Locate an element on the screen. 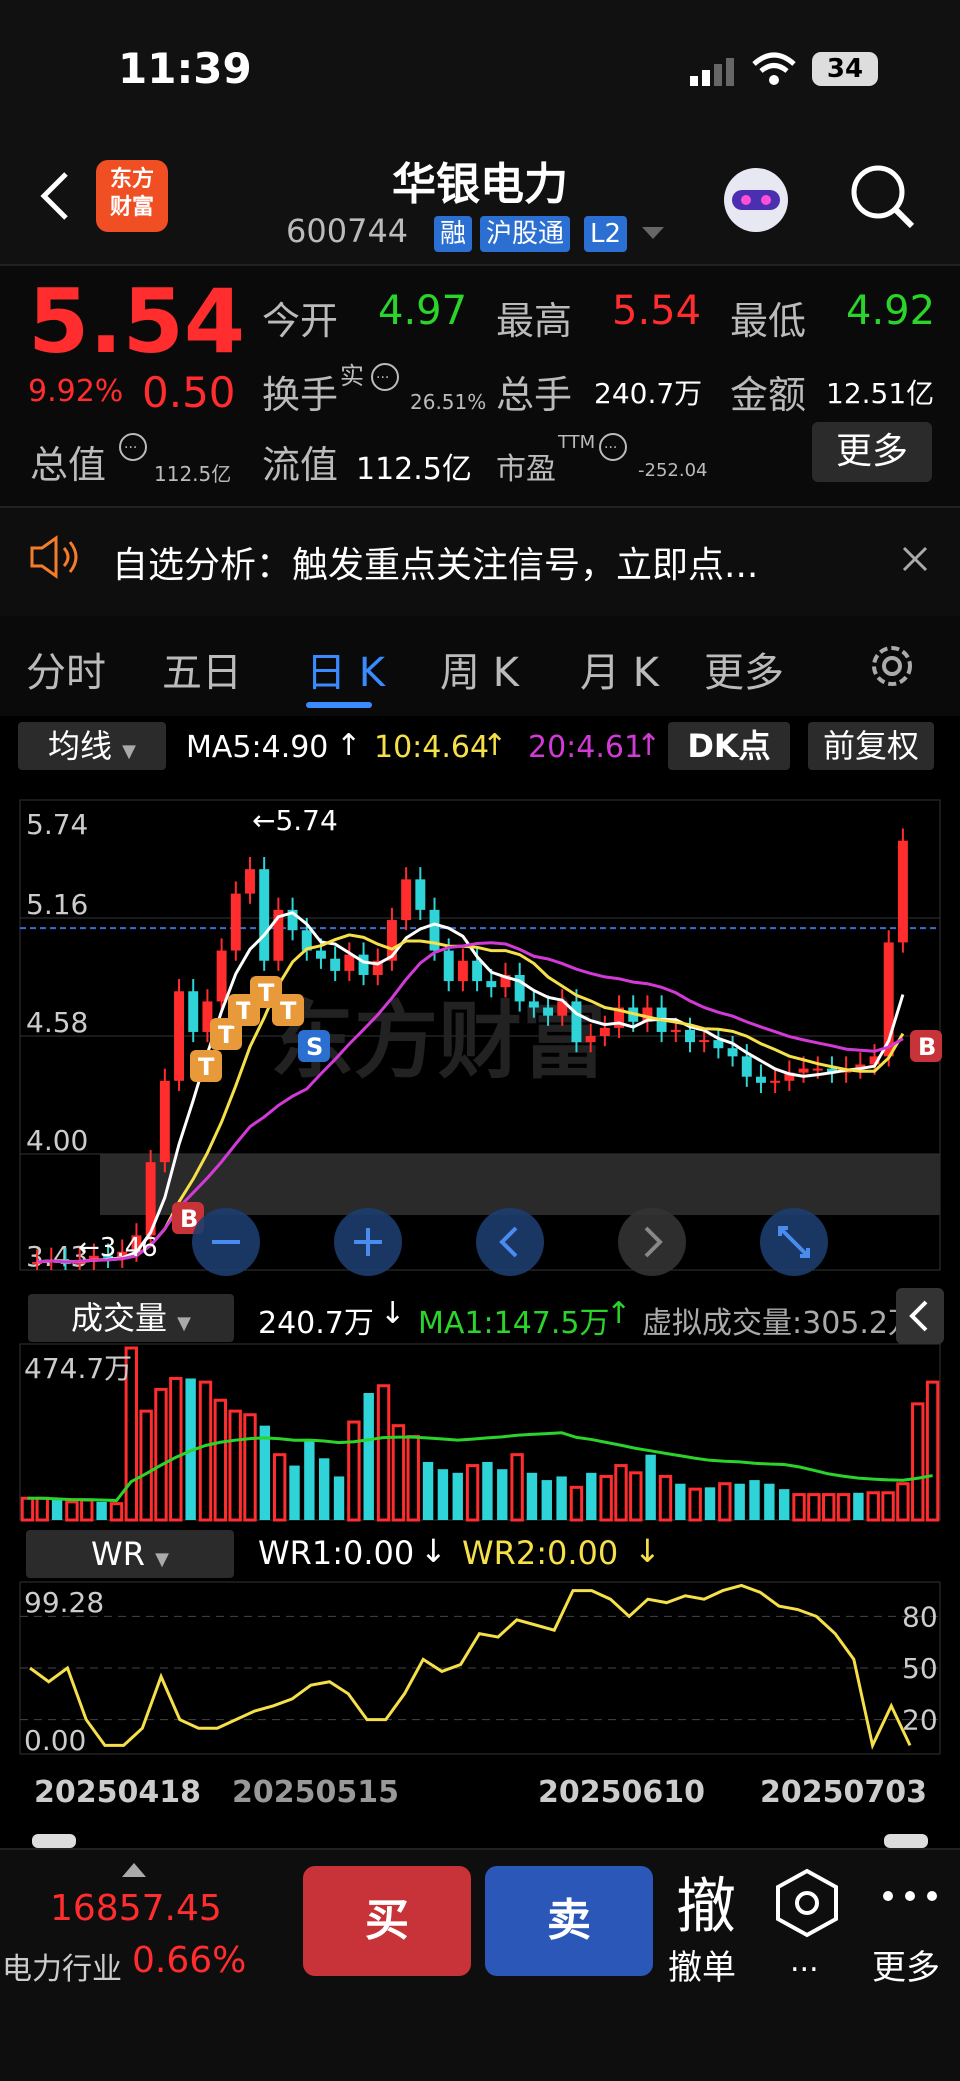 The width and height of the screenshot is (960, 2081). wr-indicator-select: WR ▼ is located at coordinates (130, 1554).